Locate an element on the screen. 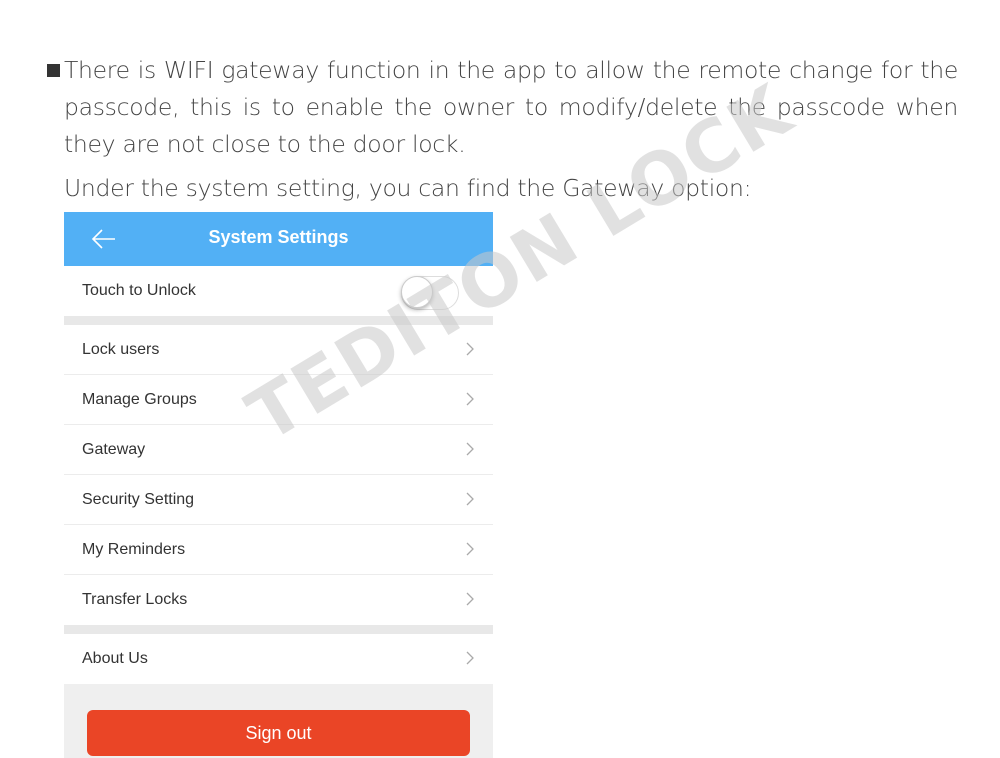 The image size is (1000, 758). touch-to-unlock-row: Touch to Unlock is located at coordinates (278, 291).